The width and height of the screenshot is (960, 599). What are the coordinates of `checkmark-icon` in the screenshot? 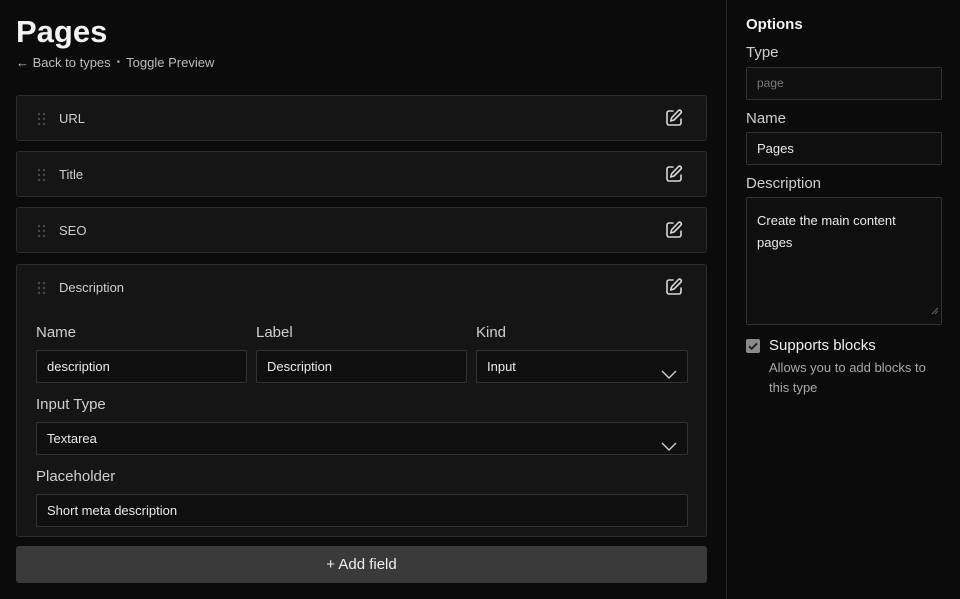 It's located at (753, 346).